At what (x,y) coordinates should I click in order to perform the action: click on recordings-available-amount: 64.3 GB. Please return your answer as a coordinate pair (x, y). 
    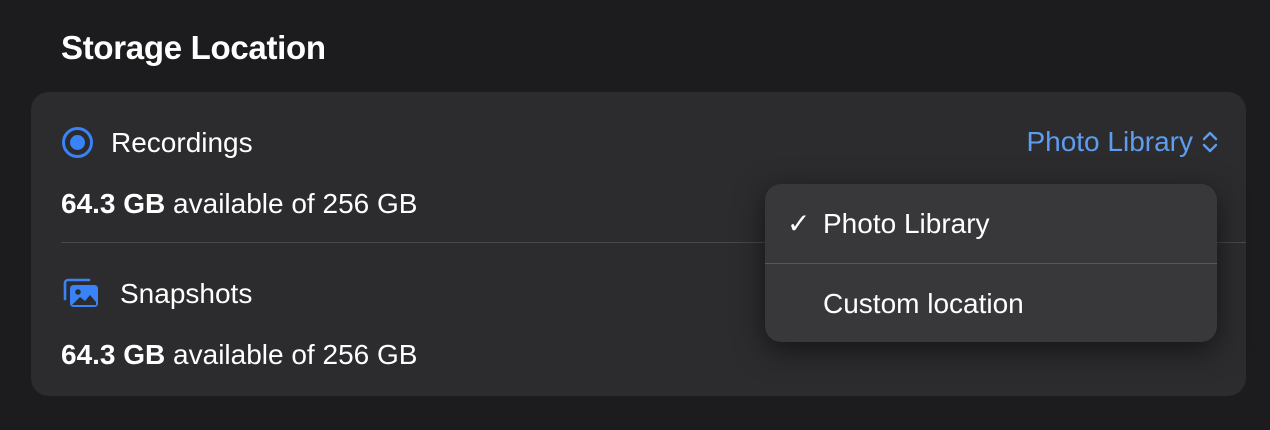
    Looking at the image, I should click on (113, 203).